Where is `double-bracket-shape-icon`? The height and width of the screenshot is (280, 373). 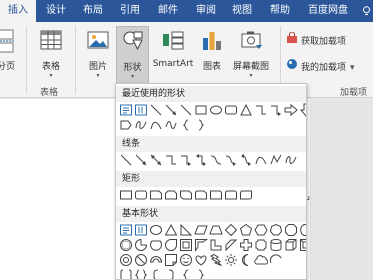
double-bracket-shape-icon is located at coordinates (126, 273).